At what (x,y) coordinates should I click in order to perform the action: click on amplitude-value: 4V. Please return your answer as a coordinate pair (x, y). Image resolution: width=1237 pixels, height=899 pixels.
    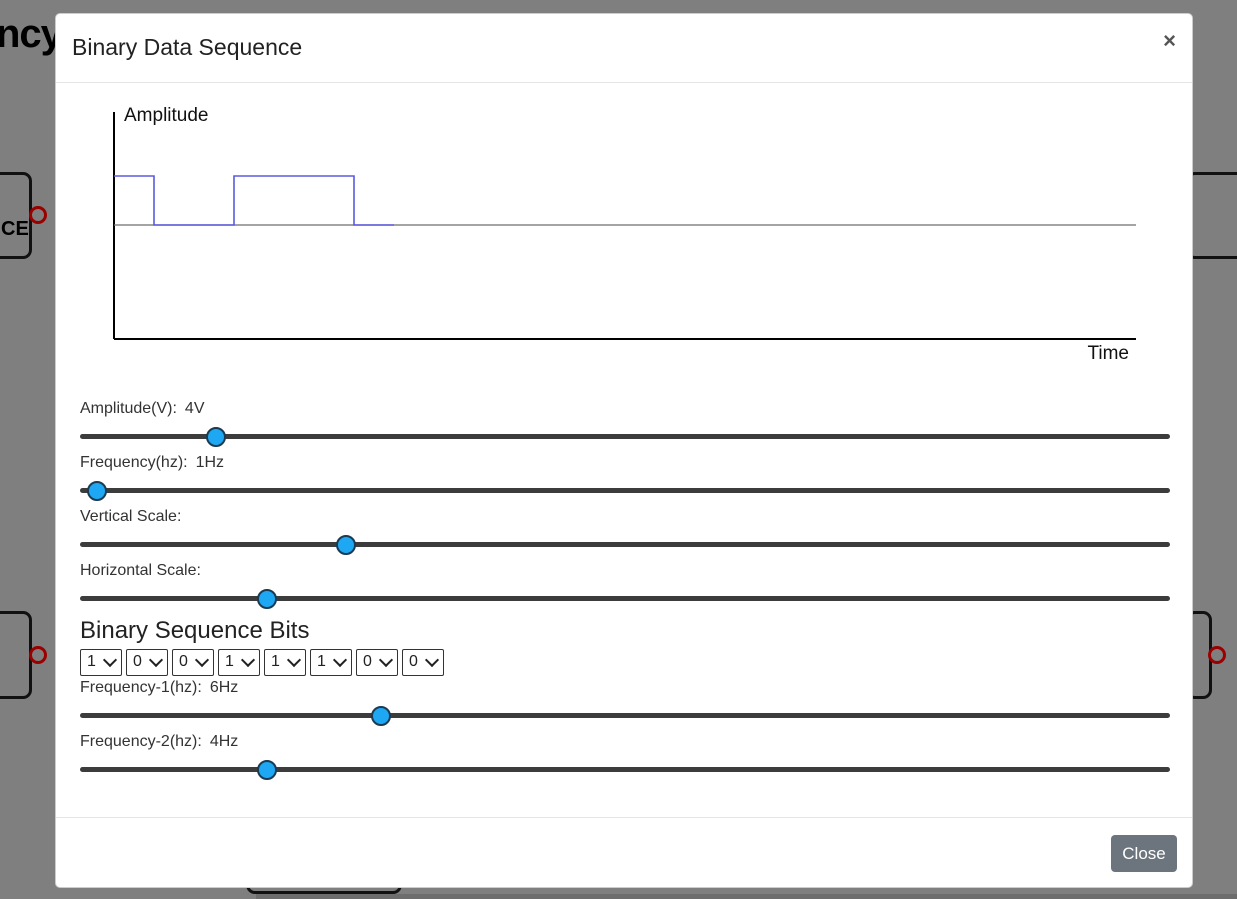
    Looking at the image, I should click on (194, 408).